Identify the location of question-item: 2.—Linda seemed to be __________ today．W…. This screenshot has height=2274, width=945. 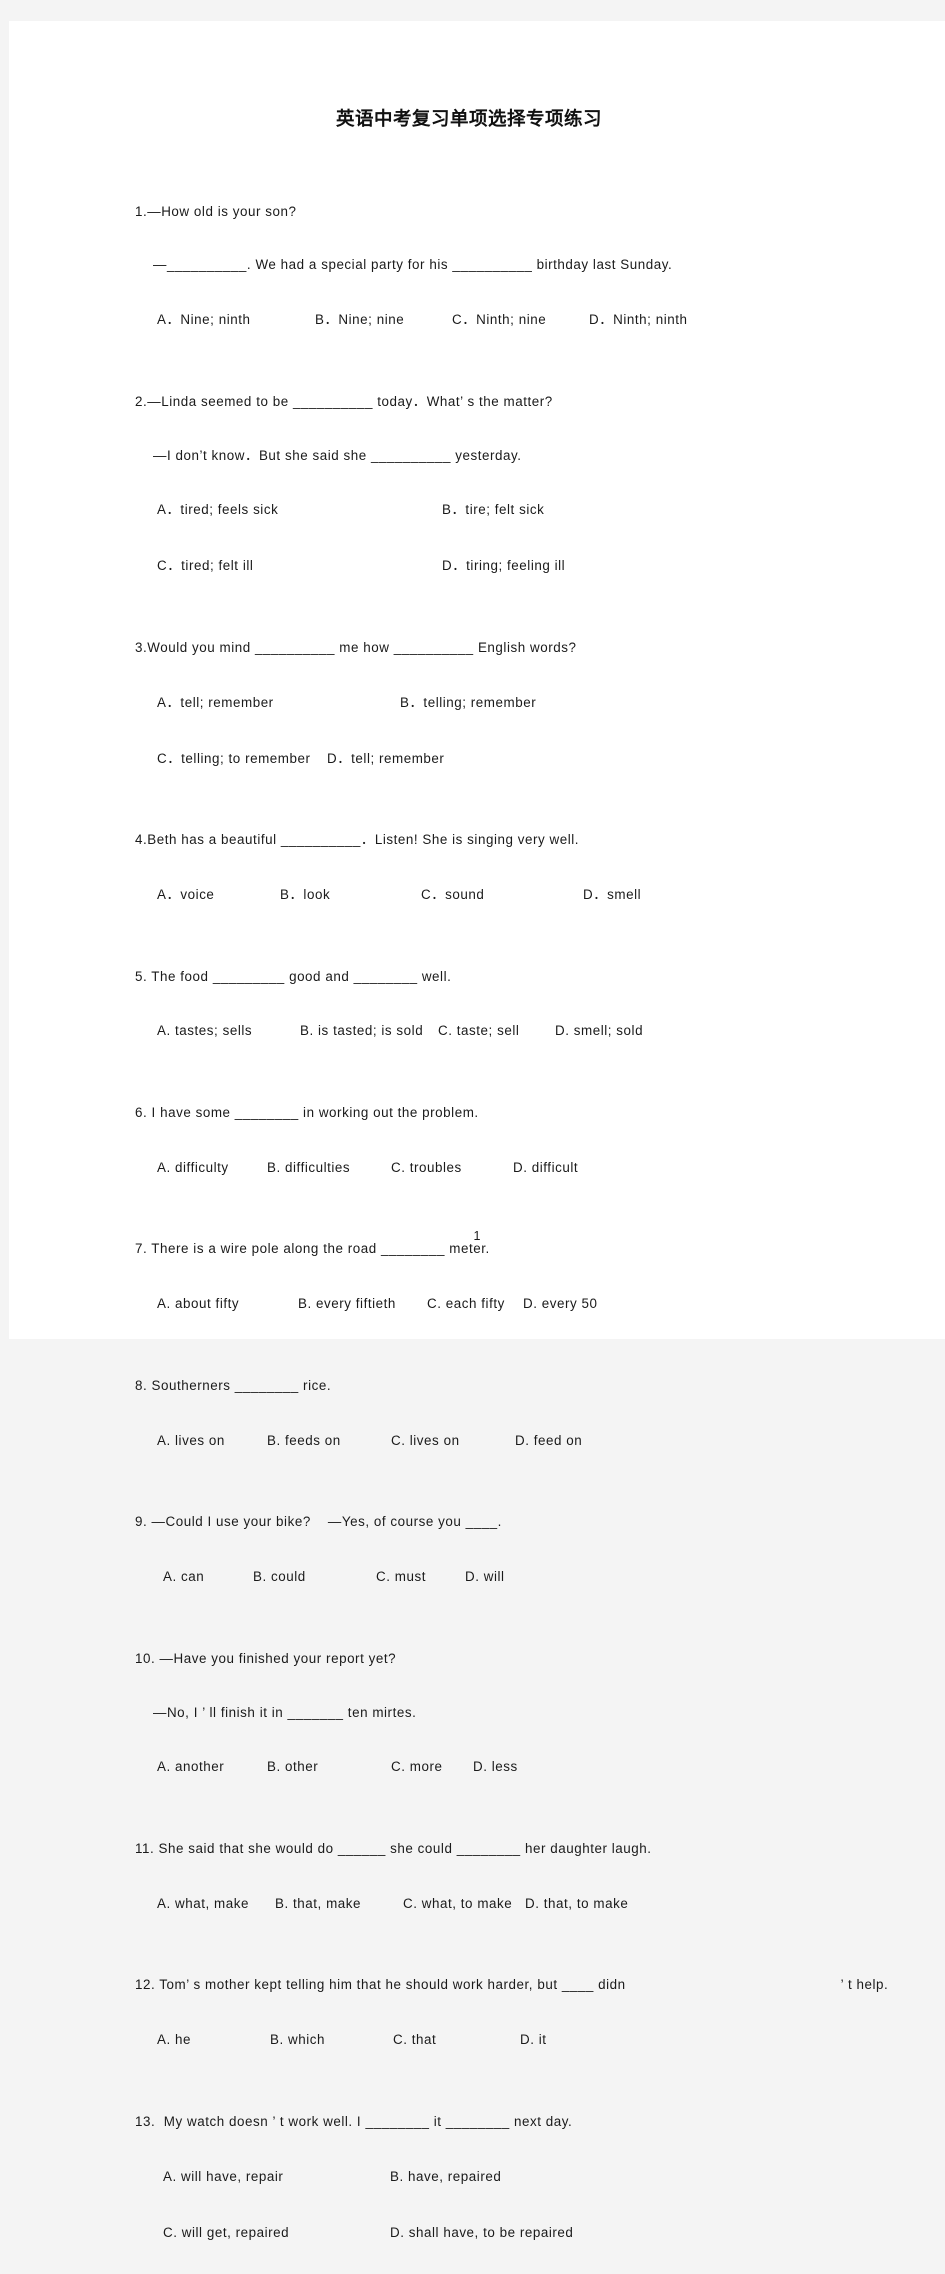
(535, 484).